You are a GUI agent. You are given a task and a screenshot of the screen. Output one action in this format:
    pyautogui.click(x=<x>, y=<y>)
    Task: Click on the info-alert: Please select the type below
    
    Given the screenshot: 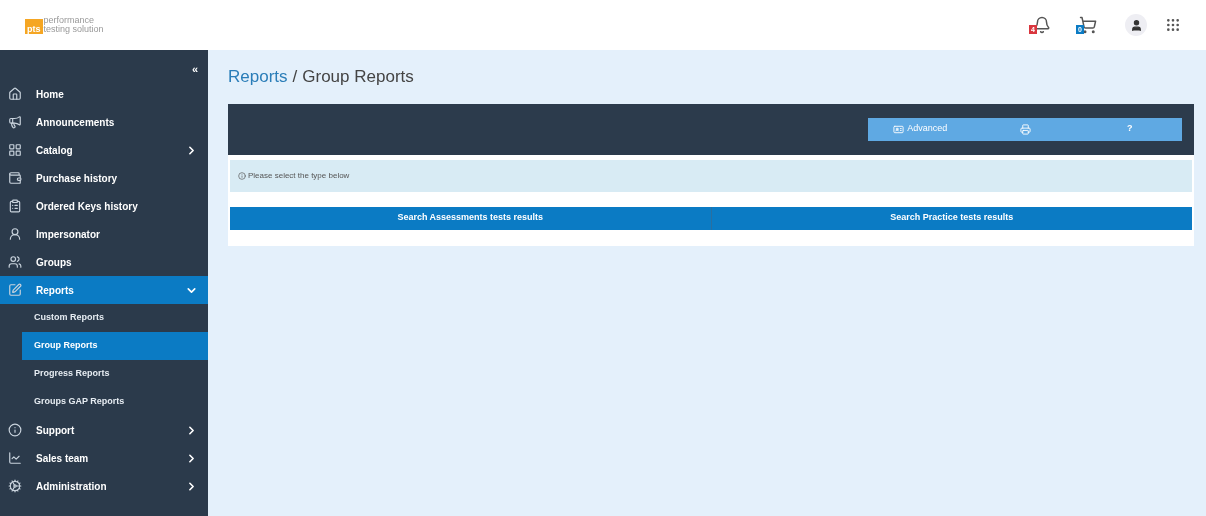 What is the action you would take?
    pyautogui.click(x=711, y=175)
    